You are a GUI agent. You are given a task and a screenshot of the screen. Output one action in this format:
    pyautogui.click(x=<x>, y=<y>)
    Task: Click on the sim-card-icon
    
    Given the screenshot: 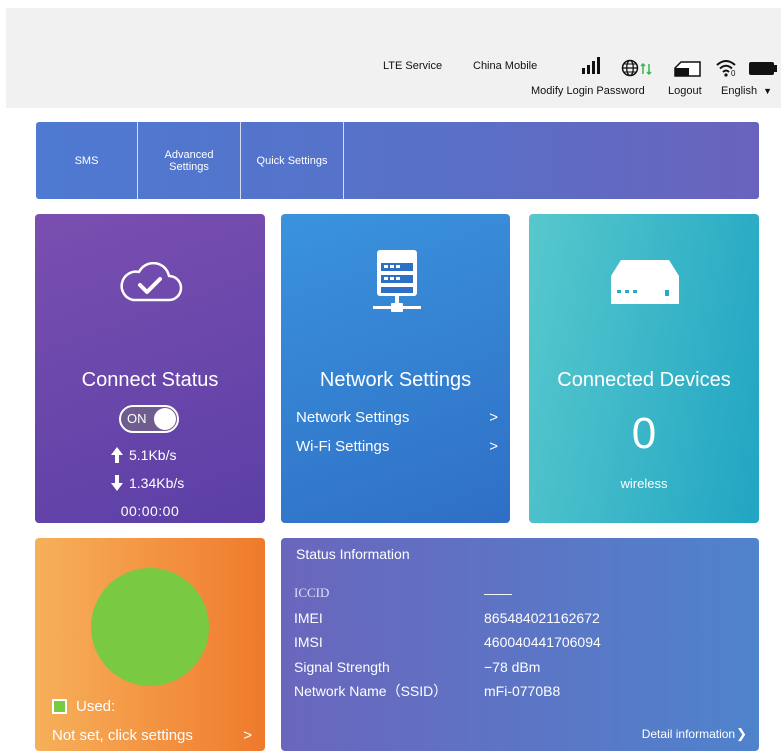 What is the action you would take?
    pyautogui.click(x=687, y=69)
    